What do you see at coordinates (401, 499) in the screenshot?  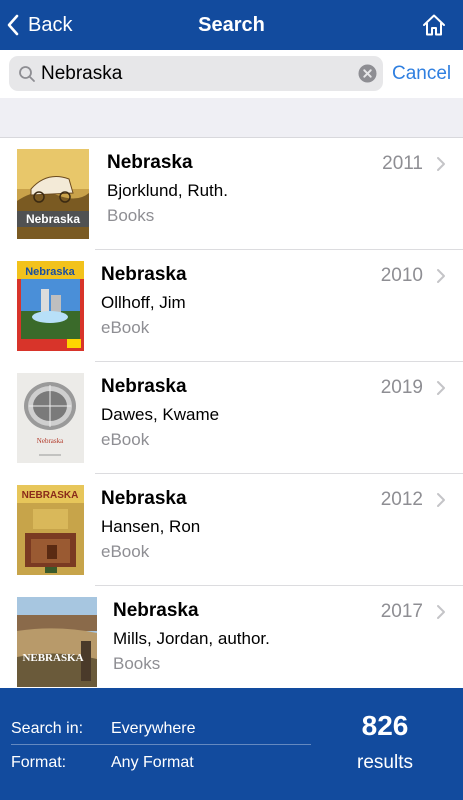 I see `result-year: 2012` at bounding box center [401, 499].